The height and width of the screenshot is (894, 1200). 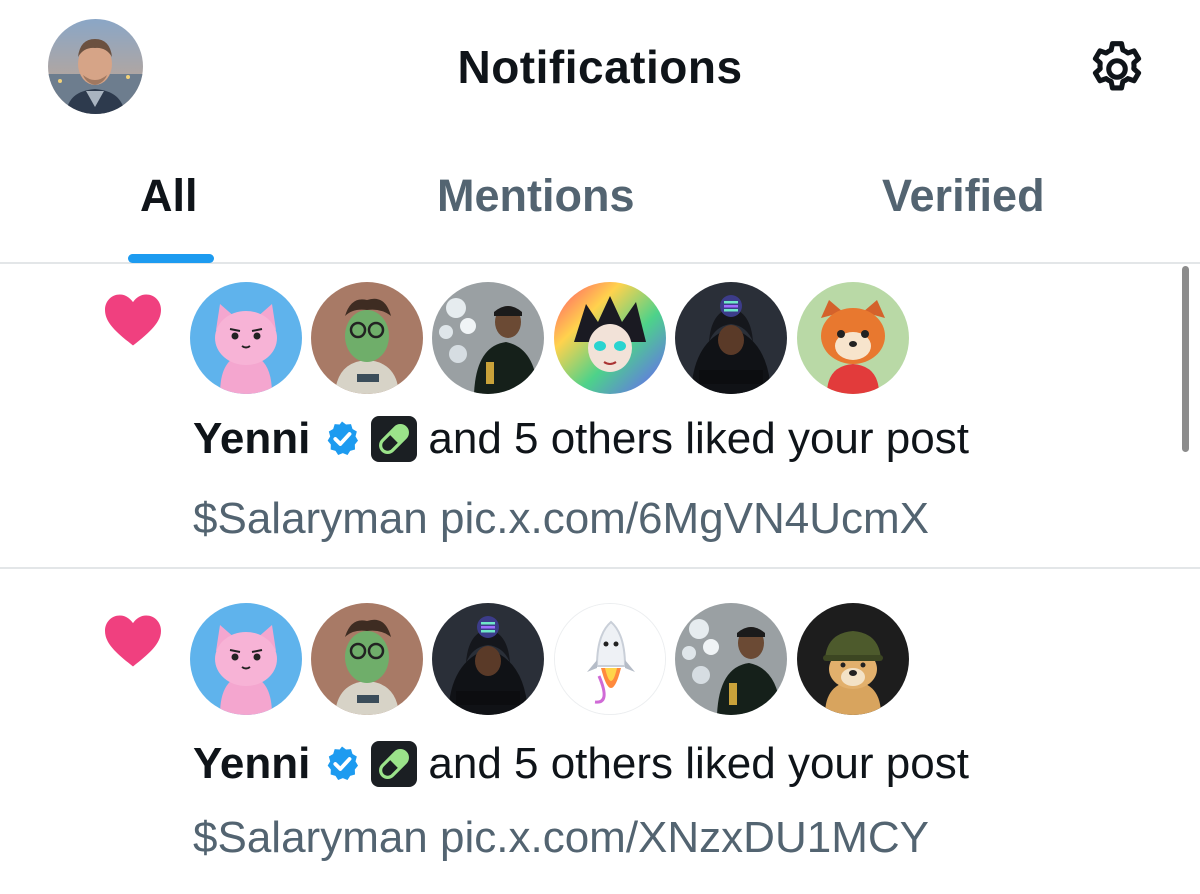 I want to click on tab-verified: Verified, so click(x=963, y=196).